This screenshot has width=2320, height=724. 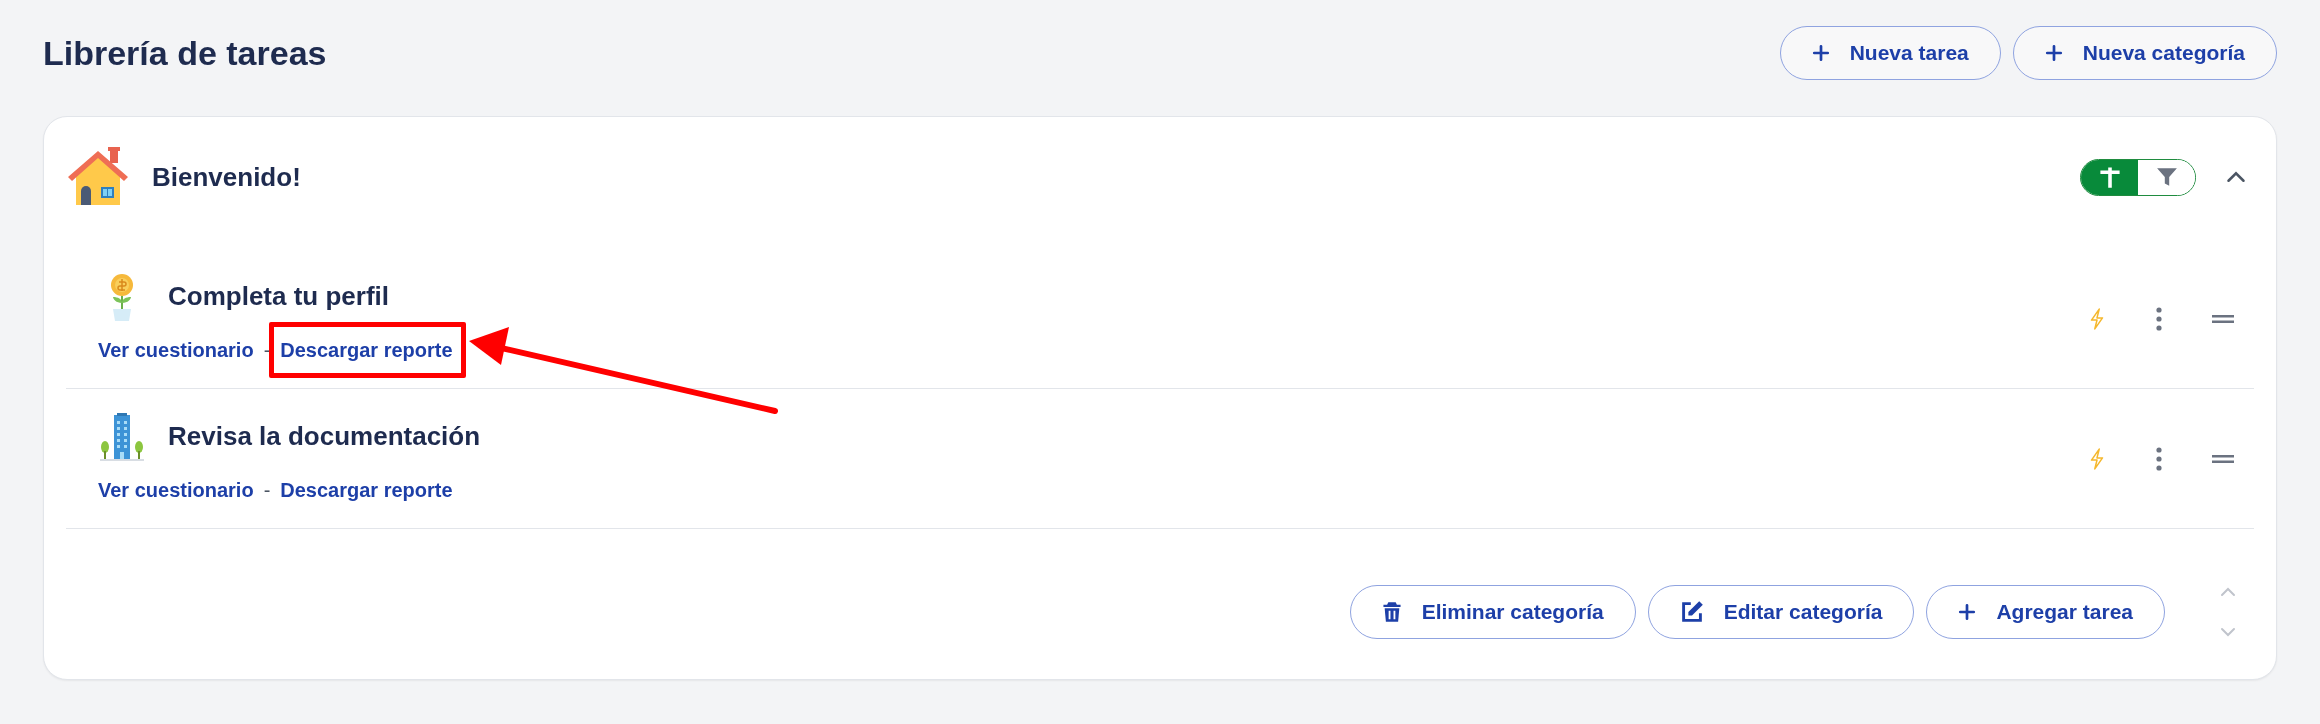 I want to click on header-button: Nueva categoría, so click(x=2144, y=53).